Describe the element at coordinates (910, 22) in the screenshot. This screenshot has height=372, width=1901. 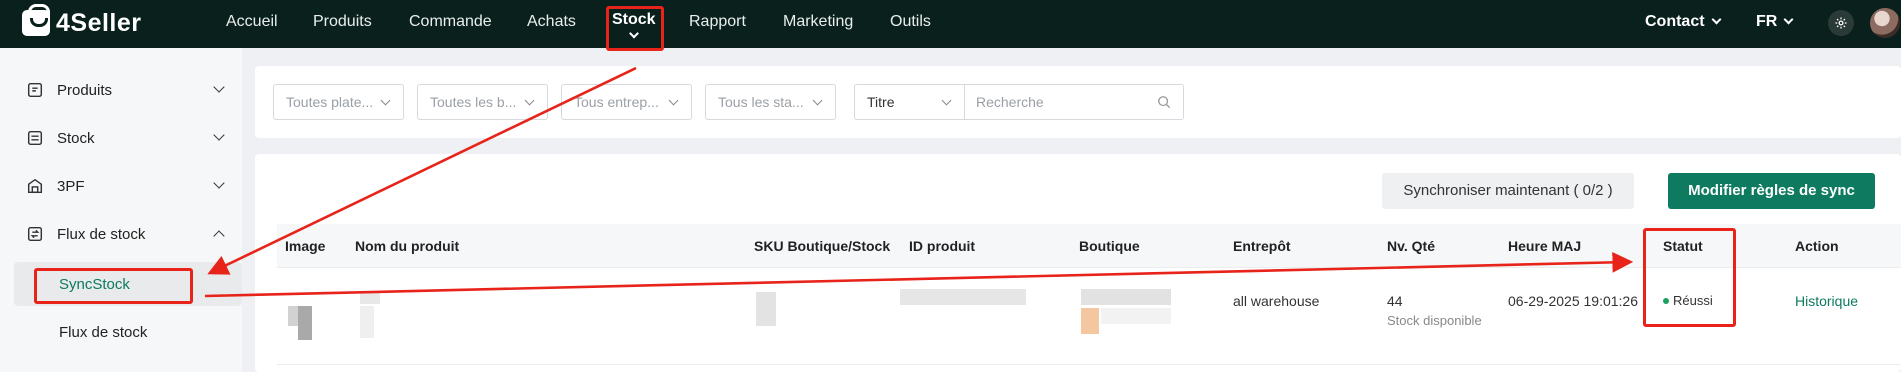
I see `nav-outils: Outils` at that location.